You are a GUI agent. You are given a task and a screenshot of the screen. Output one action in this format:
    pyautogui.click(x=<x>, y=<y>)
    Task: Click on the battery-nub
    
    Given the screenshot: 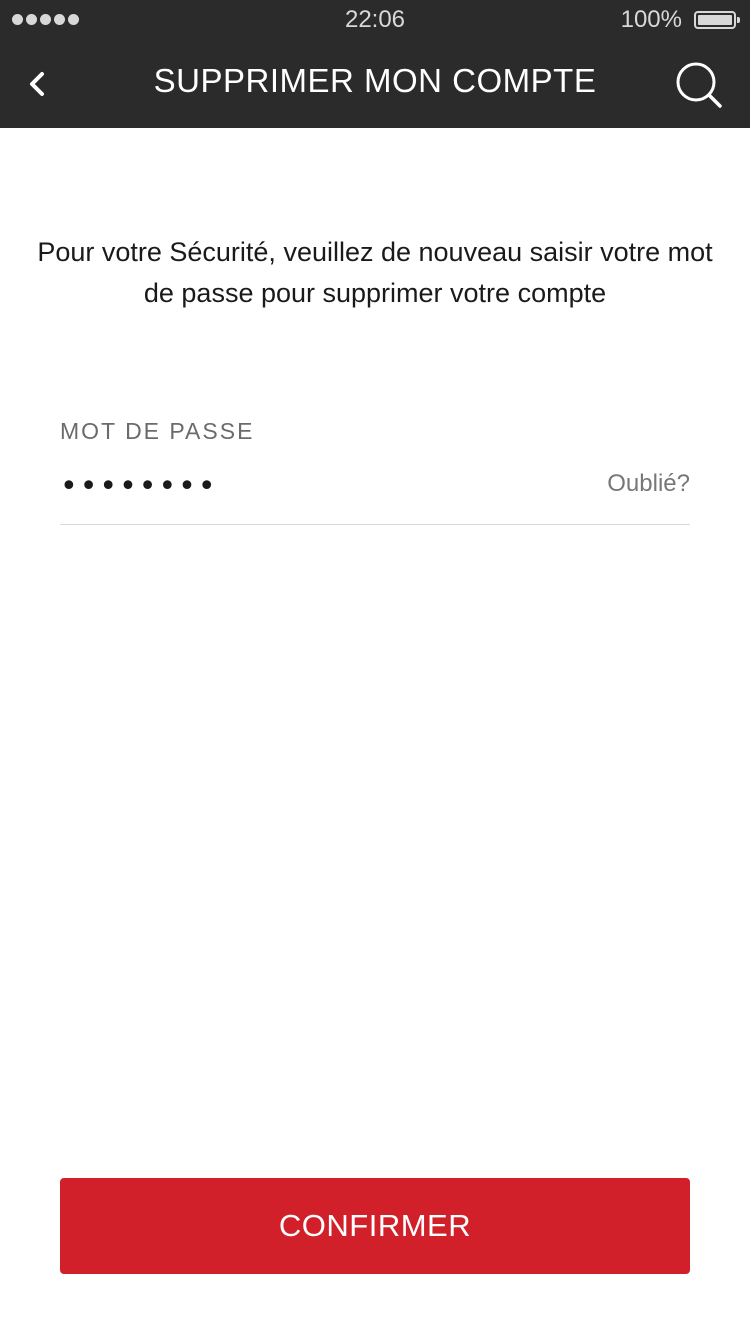 What is the action you would take?
    pyautogui.click(x=738, y=20)
    